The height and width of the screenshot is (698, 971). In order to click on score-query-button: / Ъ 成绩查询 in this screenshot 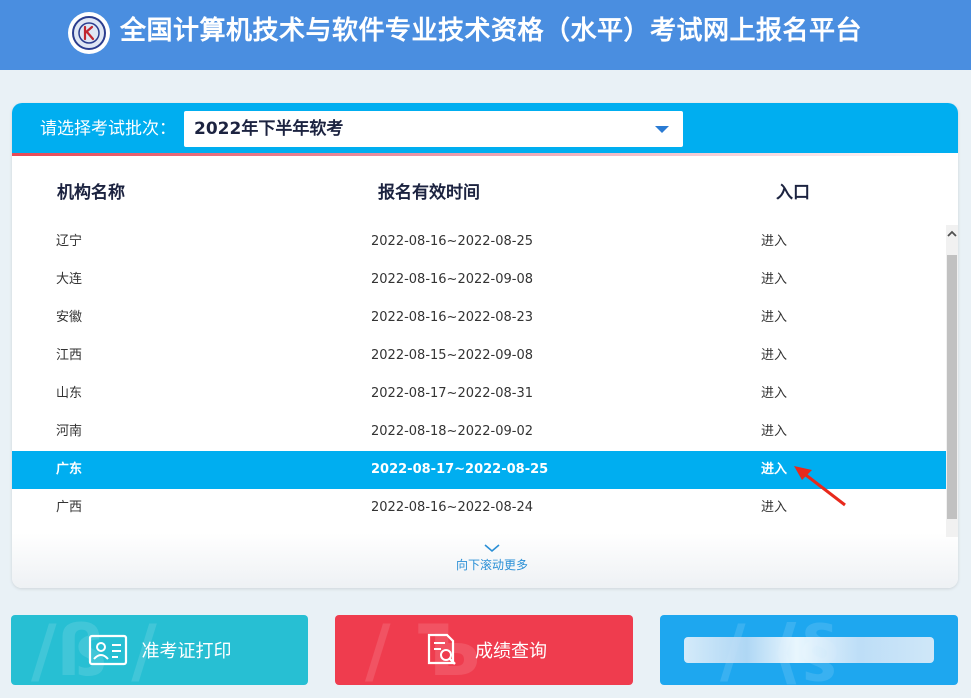, I will do `click(484, 650)`.